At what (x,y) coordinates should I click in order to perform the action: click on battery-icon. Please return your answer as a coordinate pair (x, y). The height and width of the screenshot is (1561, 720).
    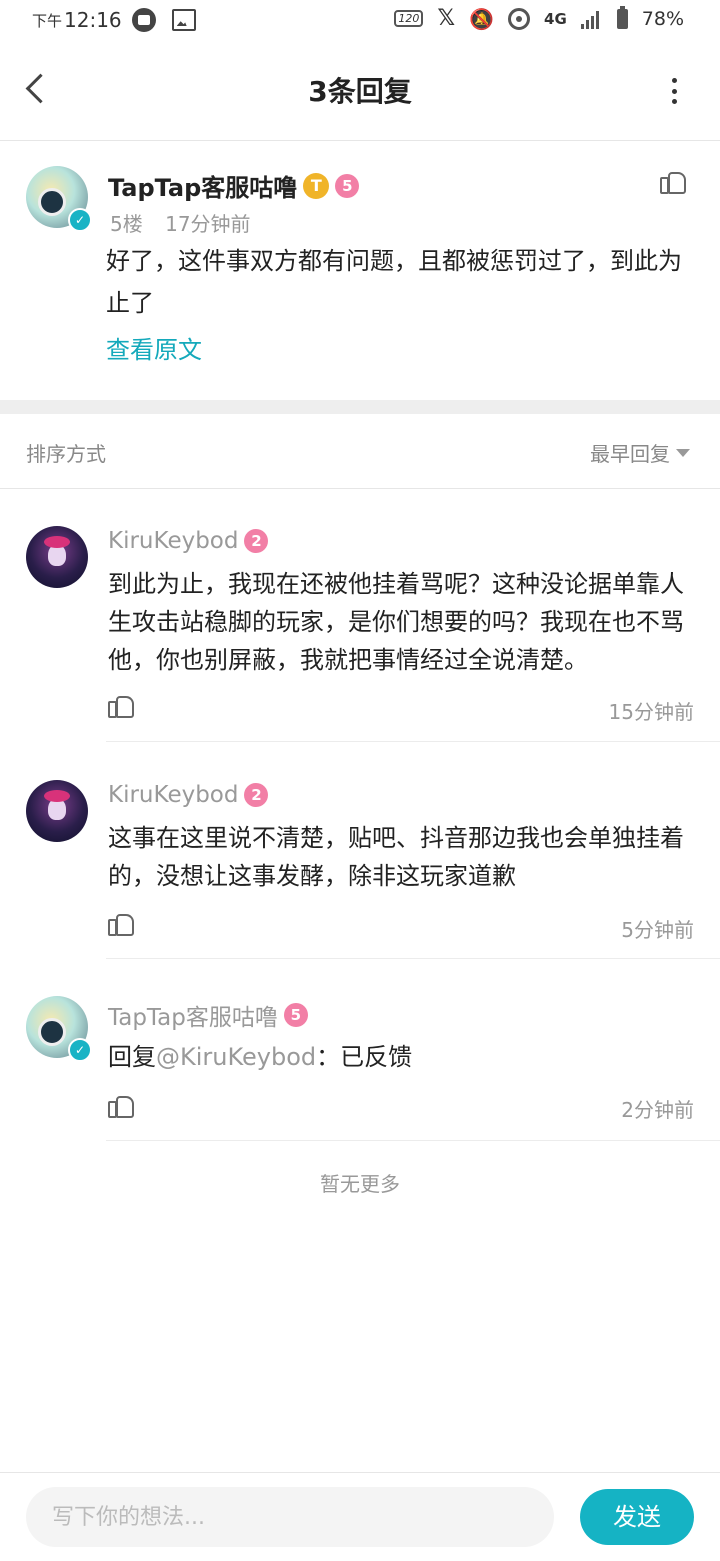
    Looking at the image, I should click on (622, 17).